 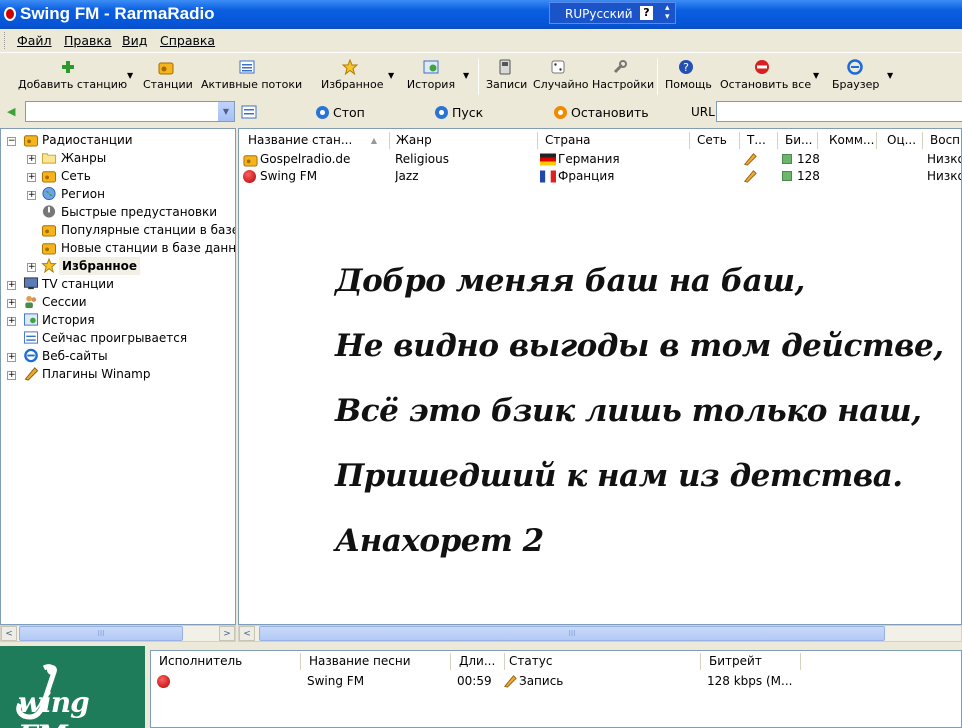 What do you see at coordinates (688, 77) in the screenshot?
I see `help-button: ? Помощь` at bounding box center [688, 77].